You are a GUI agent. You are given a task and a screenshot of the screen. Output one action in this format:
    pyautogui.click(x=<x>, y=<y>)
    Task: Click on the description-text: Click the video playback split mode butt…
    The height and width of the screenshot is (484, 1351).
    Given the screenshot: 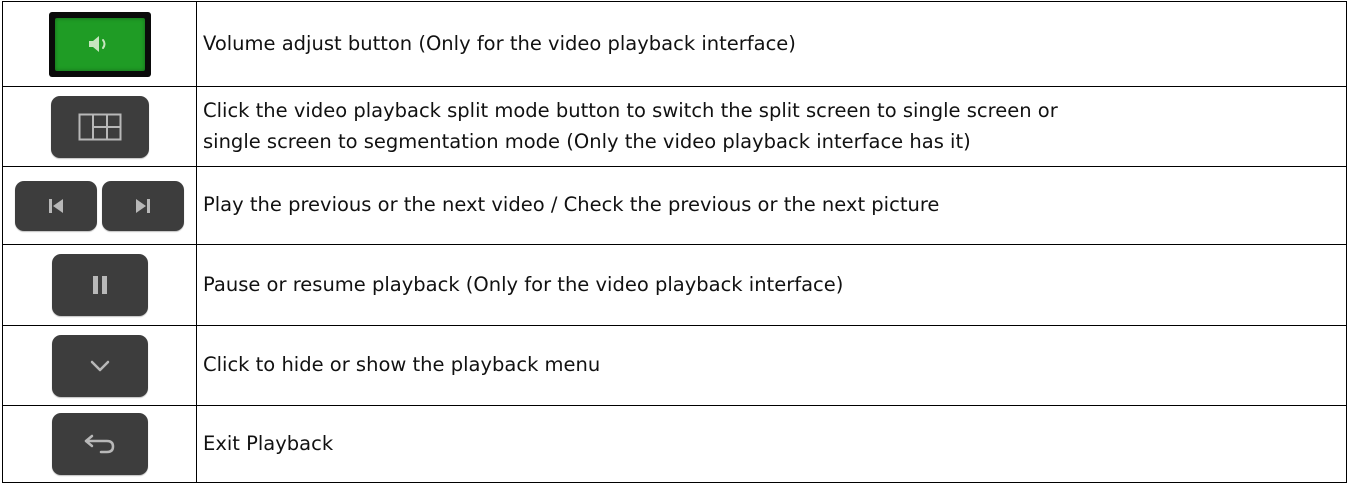 What is the action you would take?
    pyautogui.click(x=771, y=126)
    